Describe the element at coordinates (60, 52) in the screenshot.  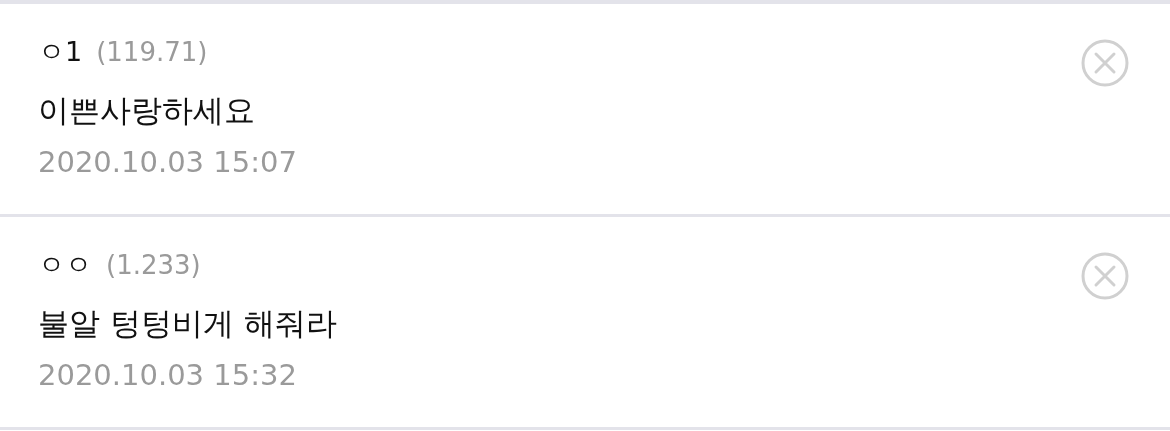
I see `author-name: ㅇ1` at that location.